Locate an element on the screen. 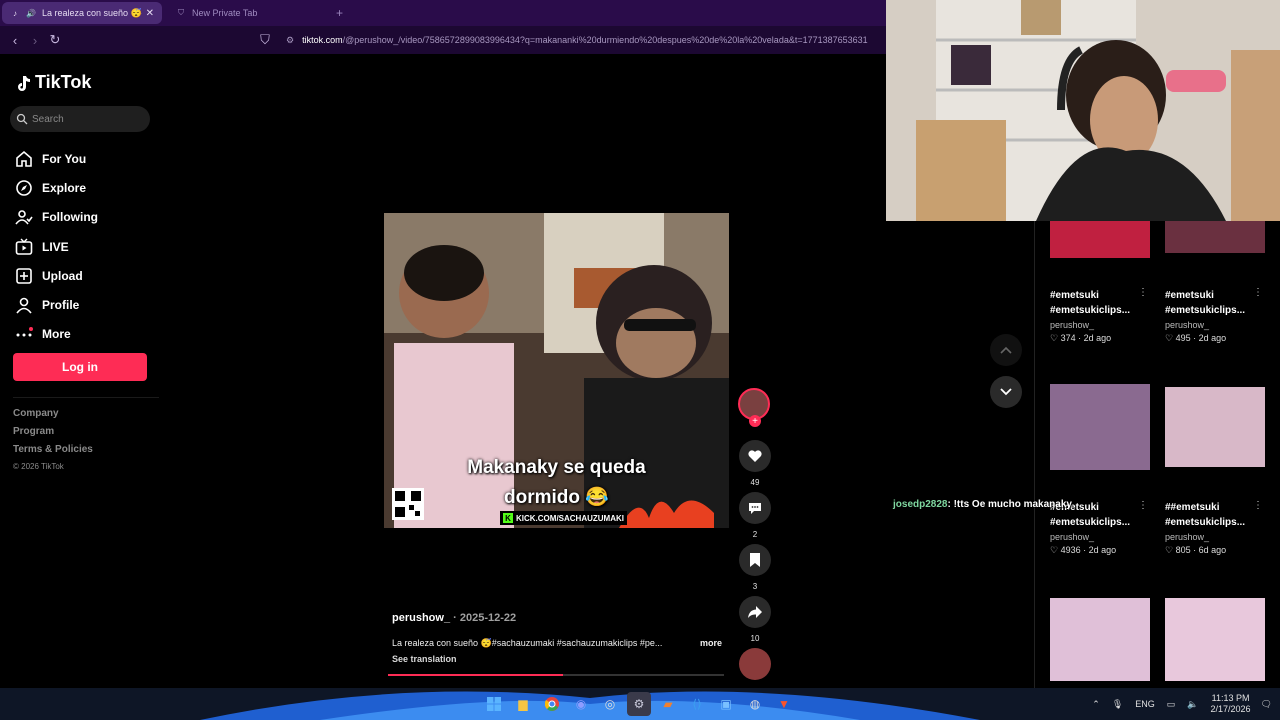 The image size is (1280, 720). app-icon: ▰ is located at coordinates (668, 704).